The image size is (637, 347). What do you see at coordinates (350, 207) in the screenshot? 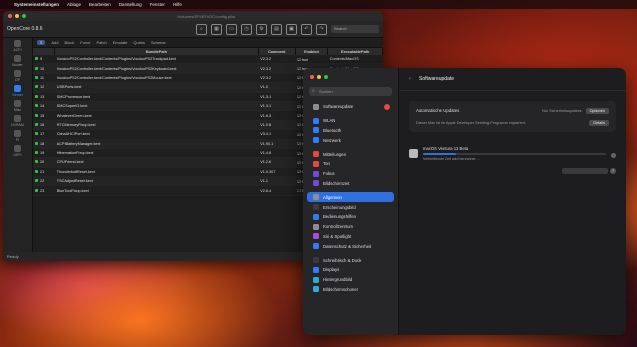
I see `settings-item-erscheinungsbild: Erscheinungsbild` at bounding box center [350, 207].